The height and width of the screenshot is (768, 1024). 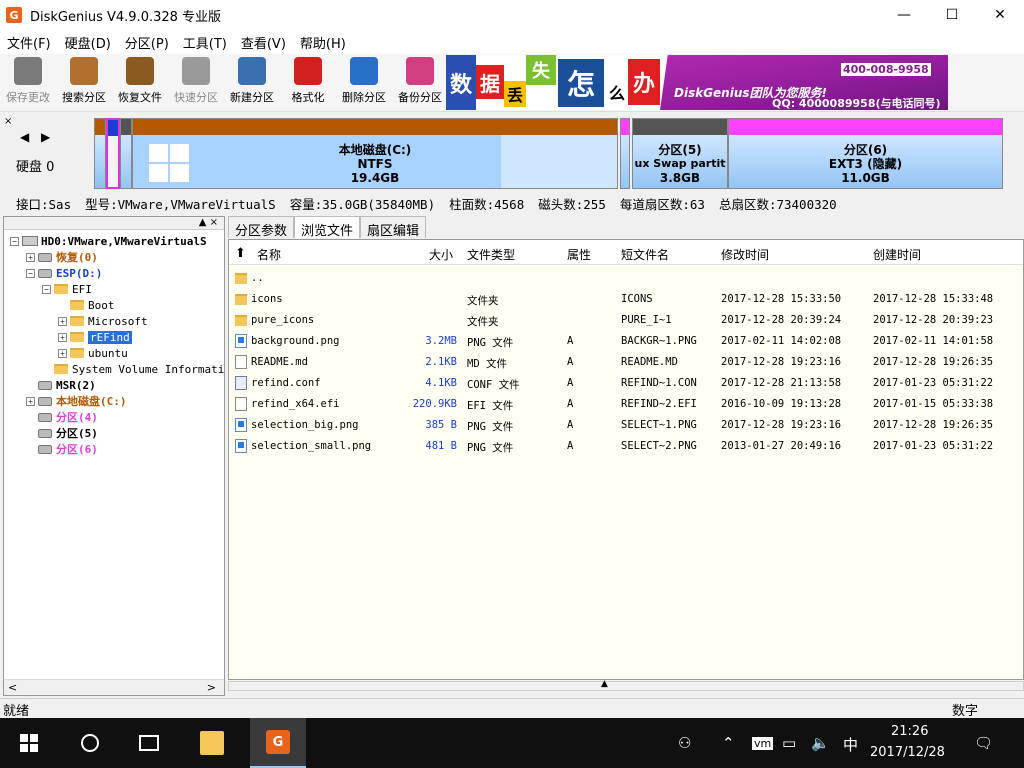 I want to click on tree-node: + 恢复(0), so click(x=62, y=257).